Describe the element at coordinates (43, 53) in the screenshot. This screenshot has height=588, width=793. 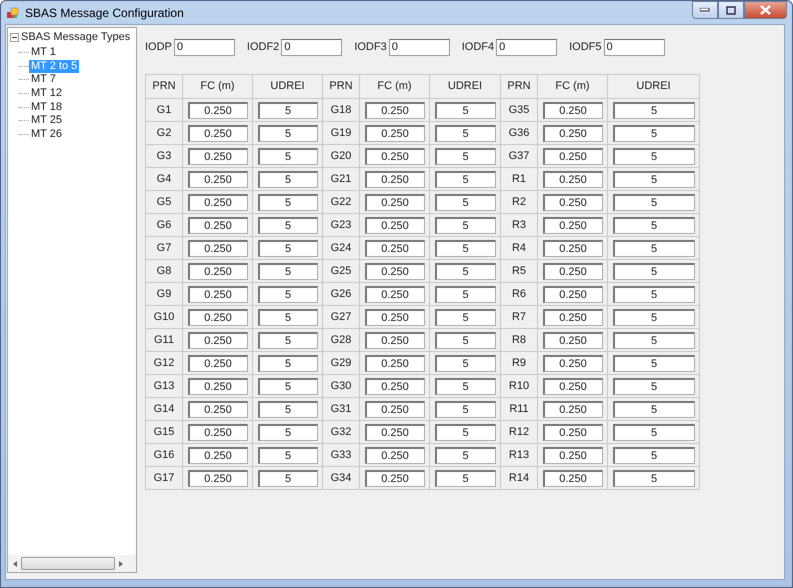
I see `tree-item: MT 1` at that location.